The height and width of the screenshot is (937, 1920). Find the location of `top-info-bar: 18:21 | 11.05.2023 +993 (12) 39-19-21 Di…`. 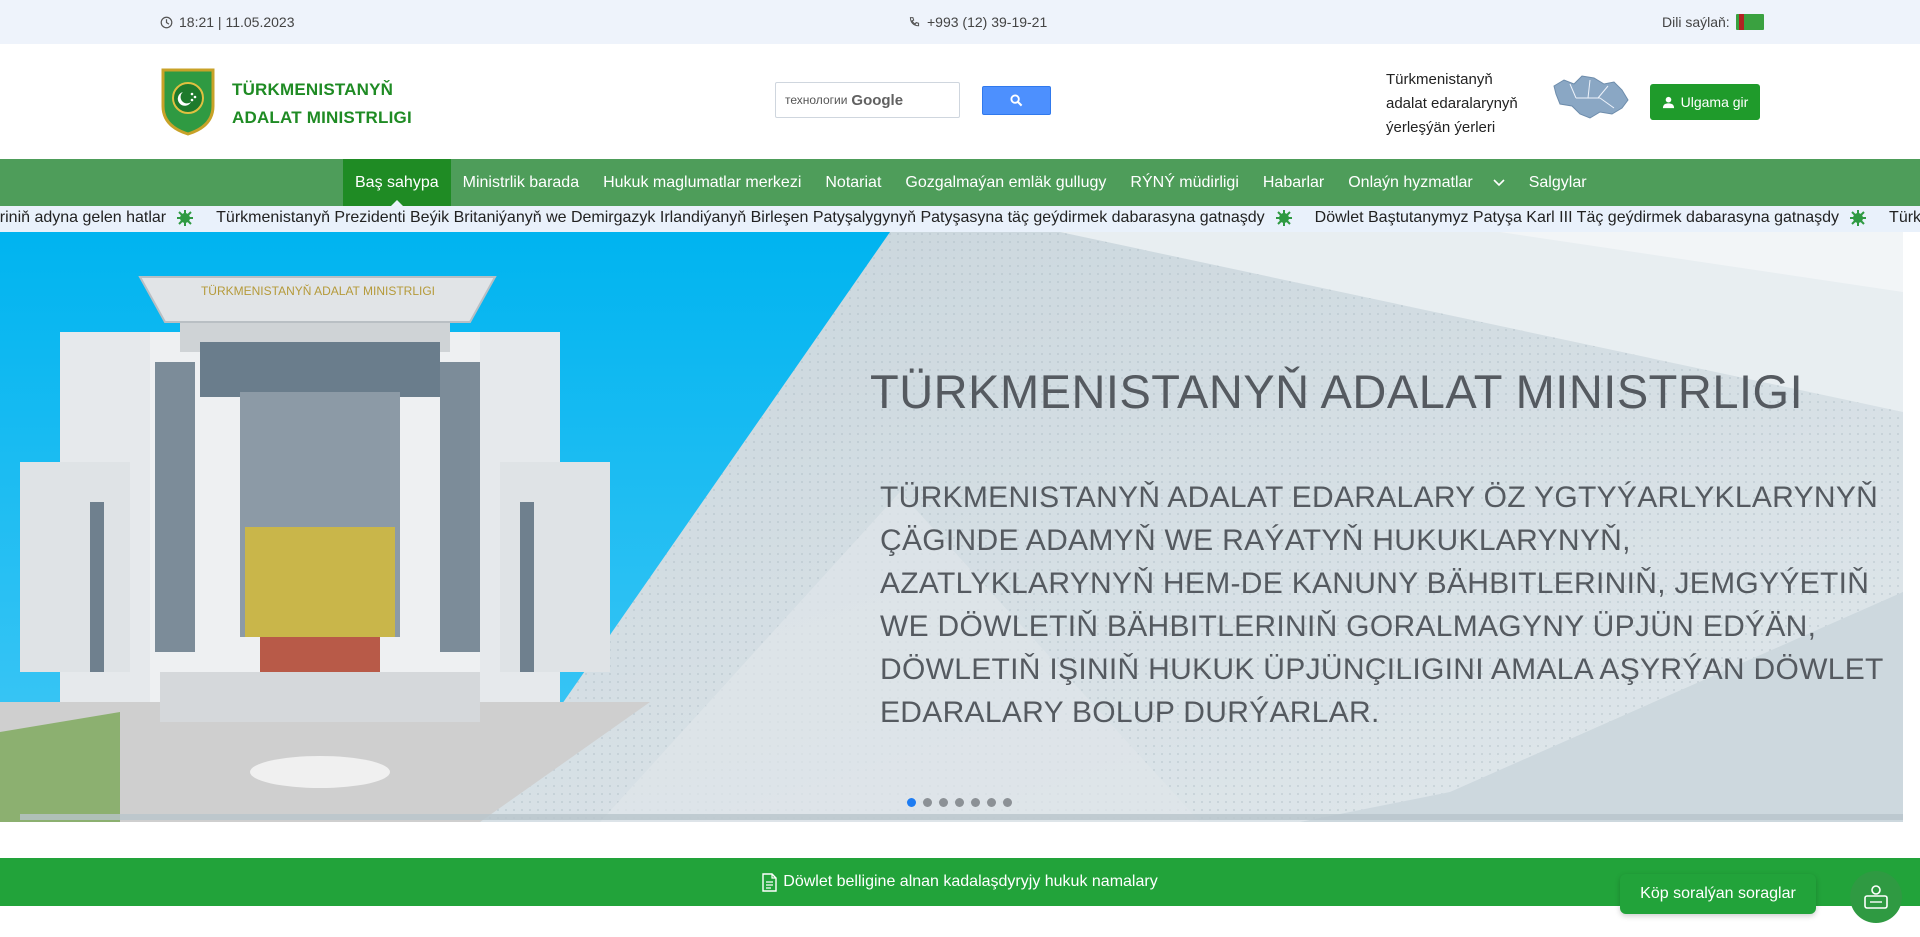

top-info-bar: 18:21 | 11.05.2023 +993 (12) 39-19-21 Di… is located at coordinates (960, 22).